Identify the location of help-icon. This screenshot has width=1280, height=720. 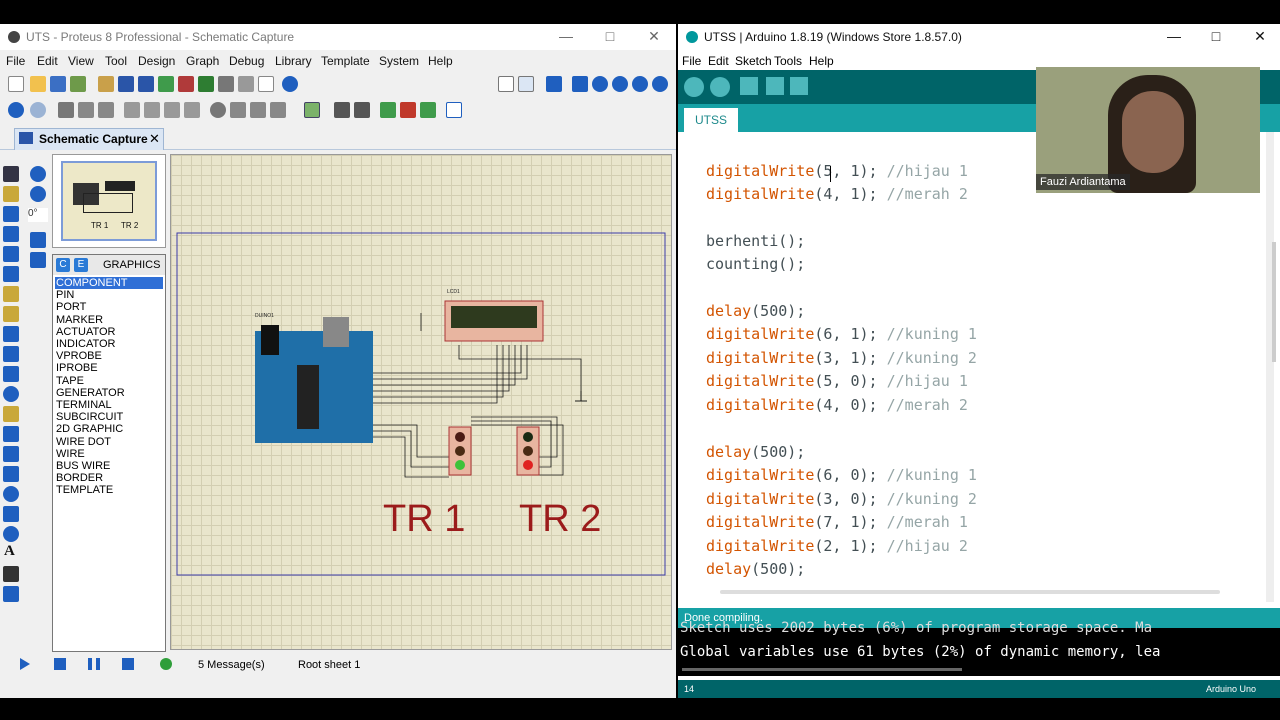
(290, 84).